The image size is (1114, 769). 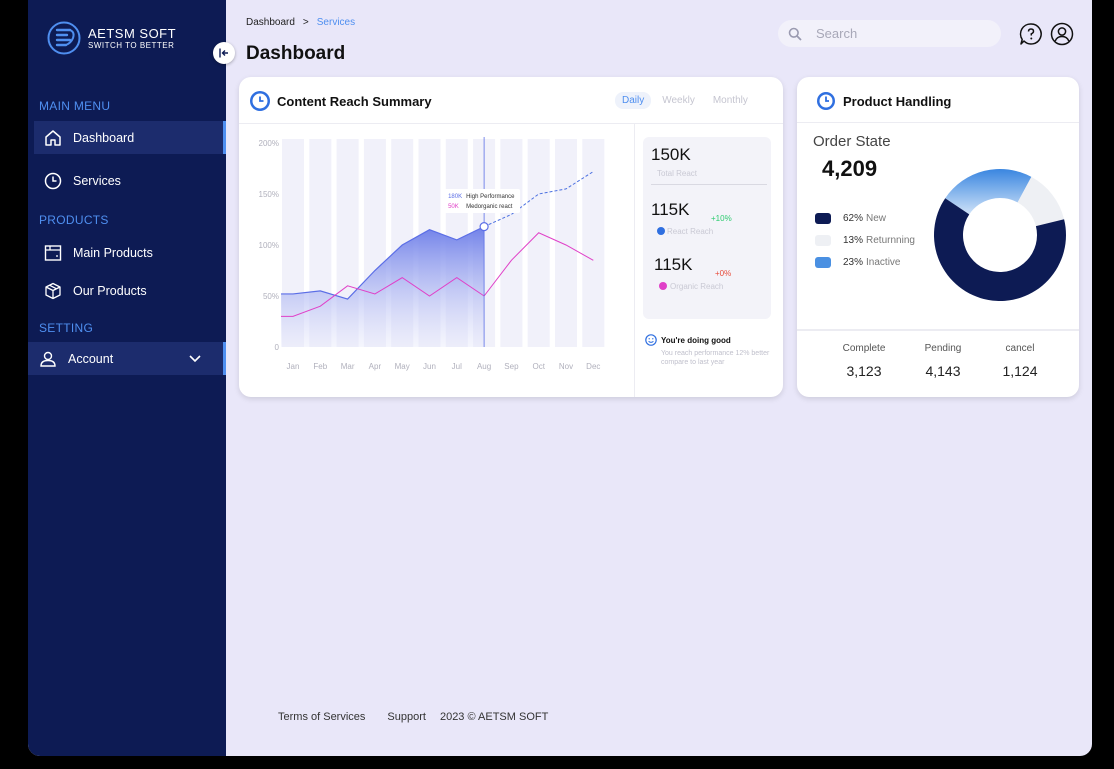 What do you see at coordinates (320, 366) in the screenshot?
I see `x-tick-label: Feb` at bounding box center [320, 366].